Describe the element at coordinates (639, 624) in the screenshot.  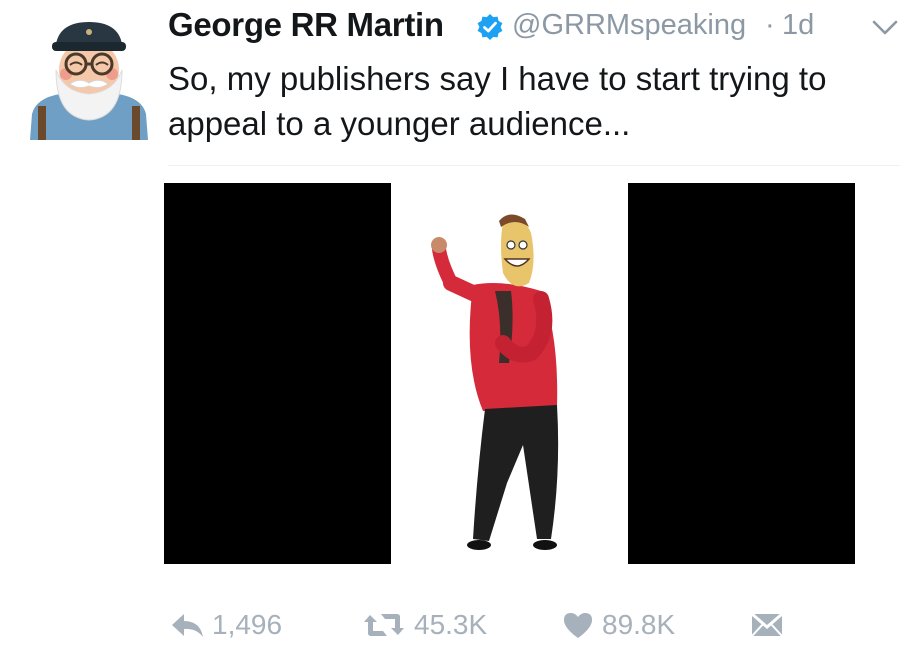
I see `like-count: 89.8K` at that location.